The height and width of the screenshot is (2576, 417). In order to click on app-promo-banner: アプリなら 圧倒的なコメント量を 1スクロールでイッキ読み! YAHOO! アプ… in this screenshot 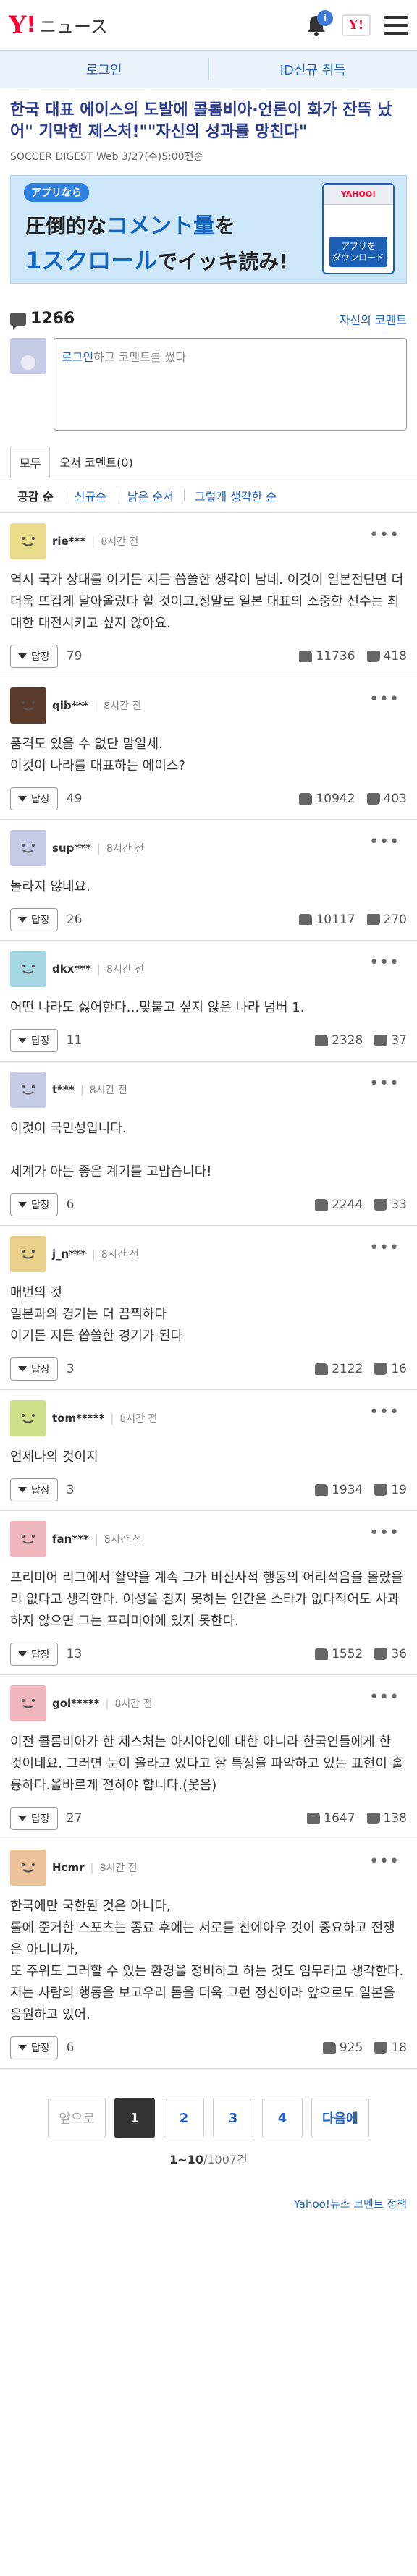, I will do `click(208, 229)`.